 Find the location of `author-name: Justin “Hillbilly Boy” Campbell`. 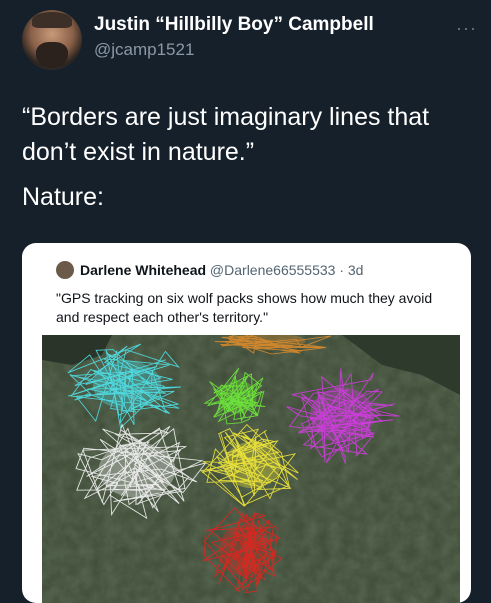

author-name: Justin “Hillbilly Boy” Campbell is located at coordinates (234, 25).